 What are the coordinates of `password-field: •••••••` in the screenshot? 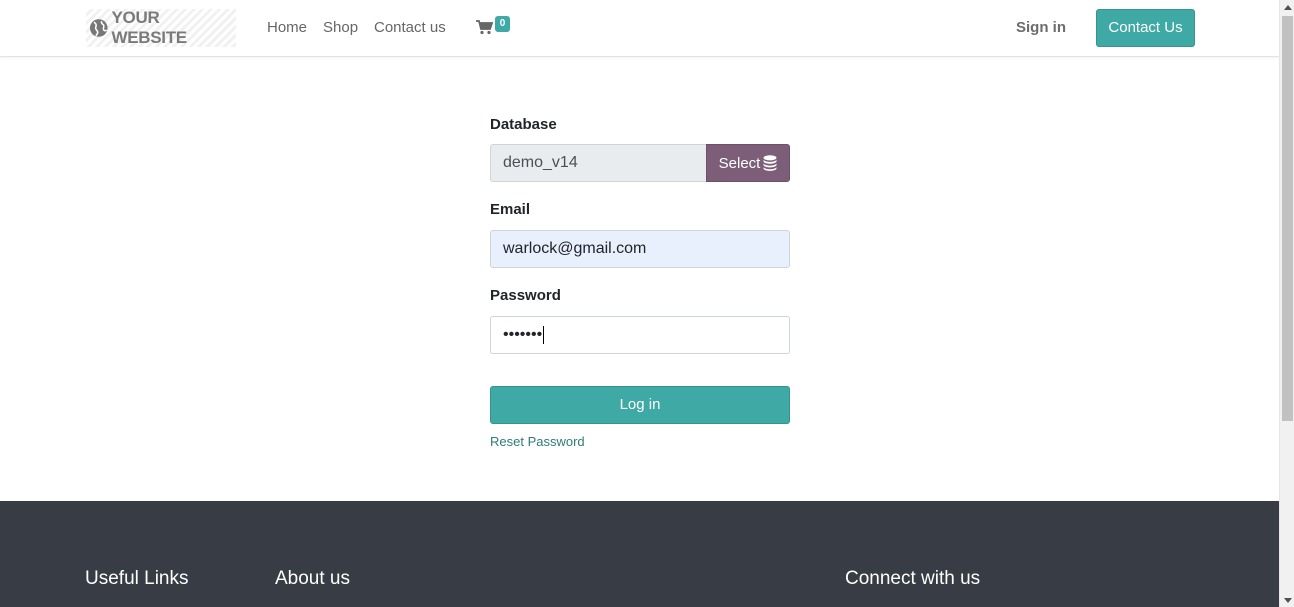 It's located at (640, 335).